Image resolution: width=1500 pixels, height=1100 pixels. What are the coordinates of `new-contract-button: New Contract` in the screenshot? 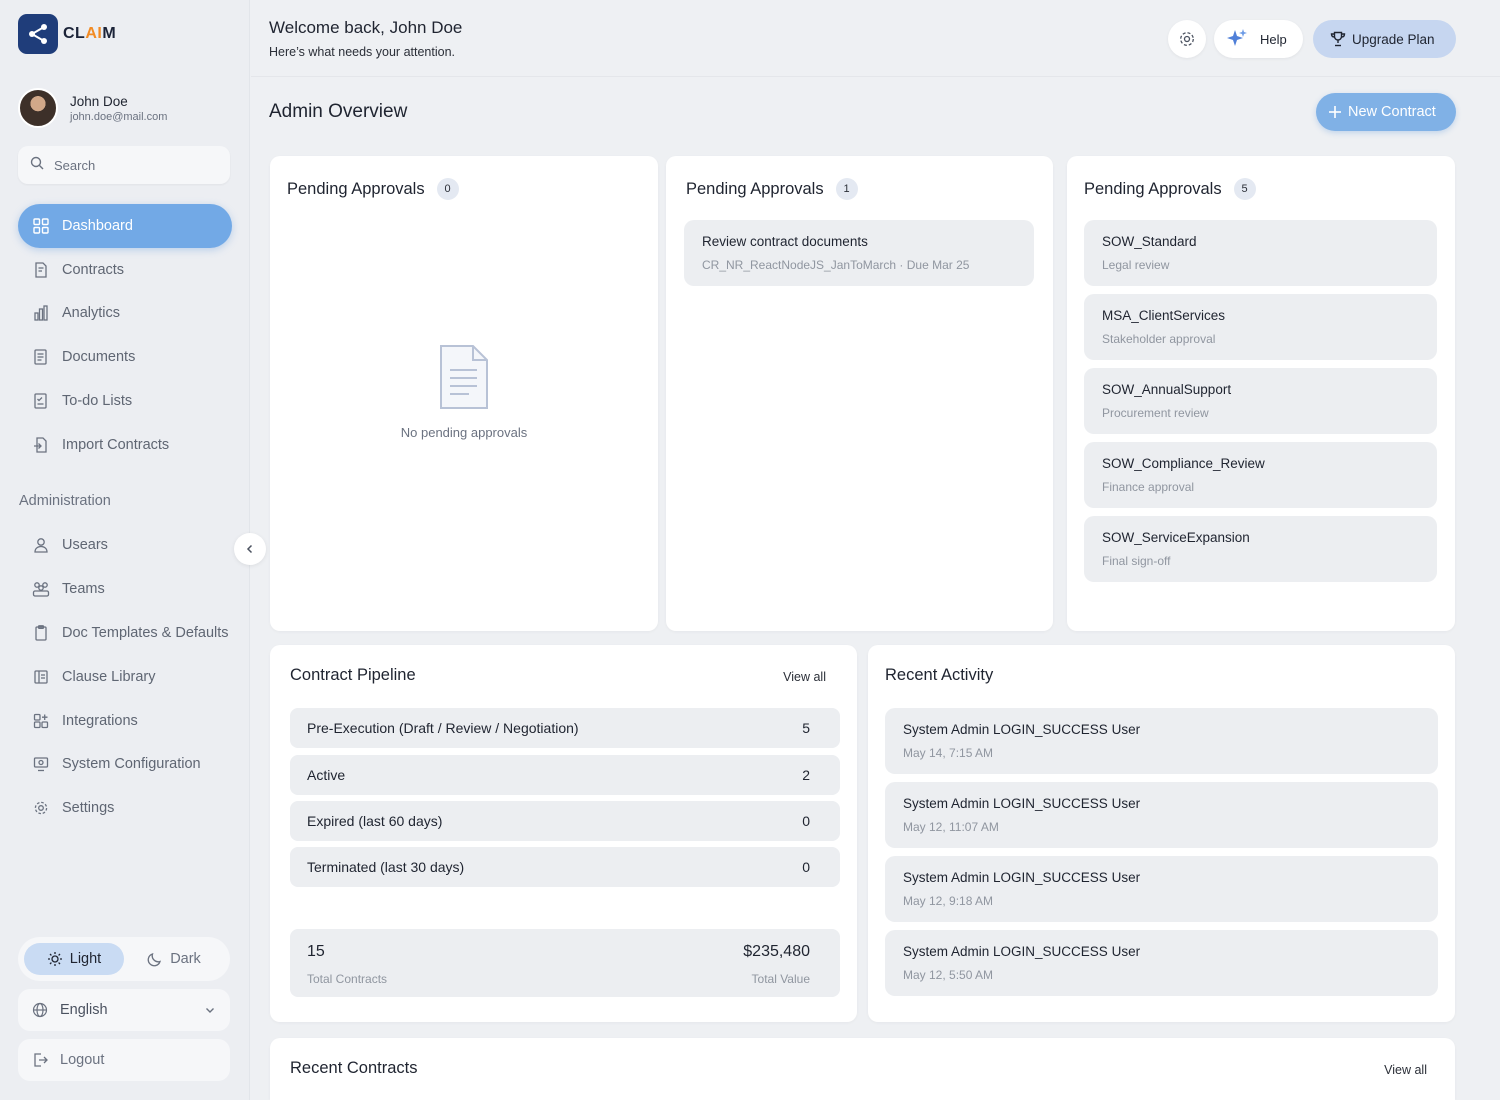 It's located at (1386, 112).